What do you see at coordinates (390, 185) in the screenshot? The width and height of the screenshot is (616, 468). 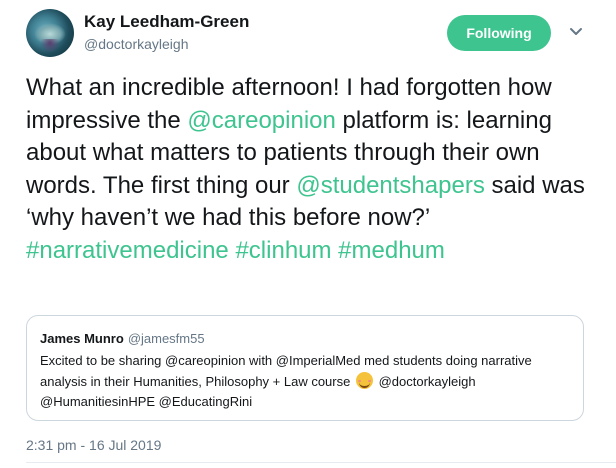 I see `mention-link: @studentshapers` at bounding box center [390, 185].